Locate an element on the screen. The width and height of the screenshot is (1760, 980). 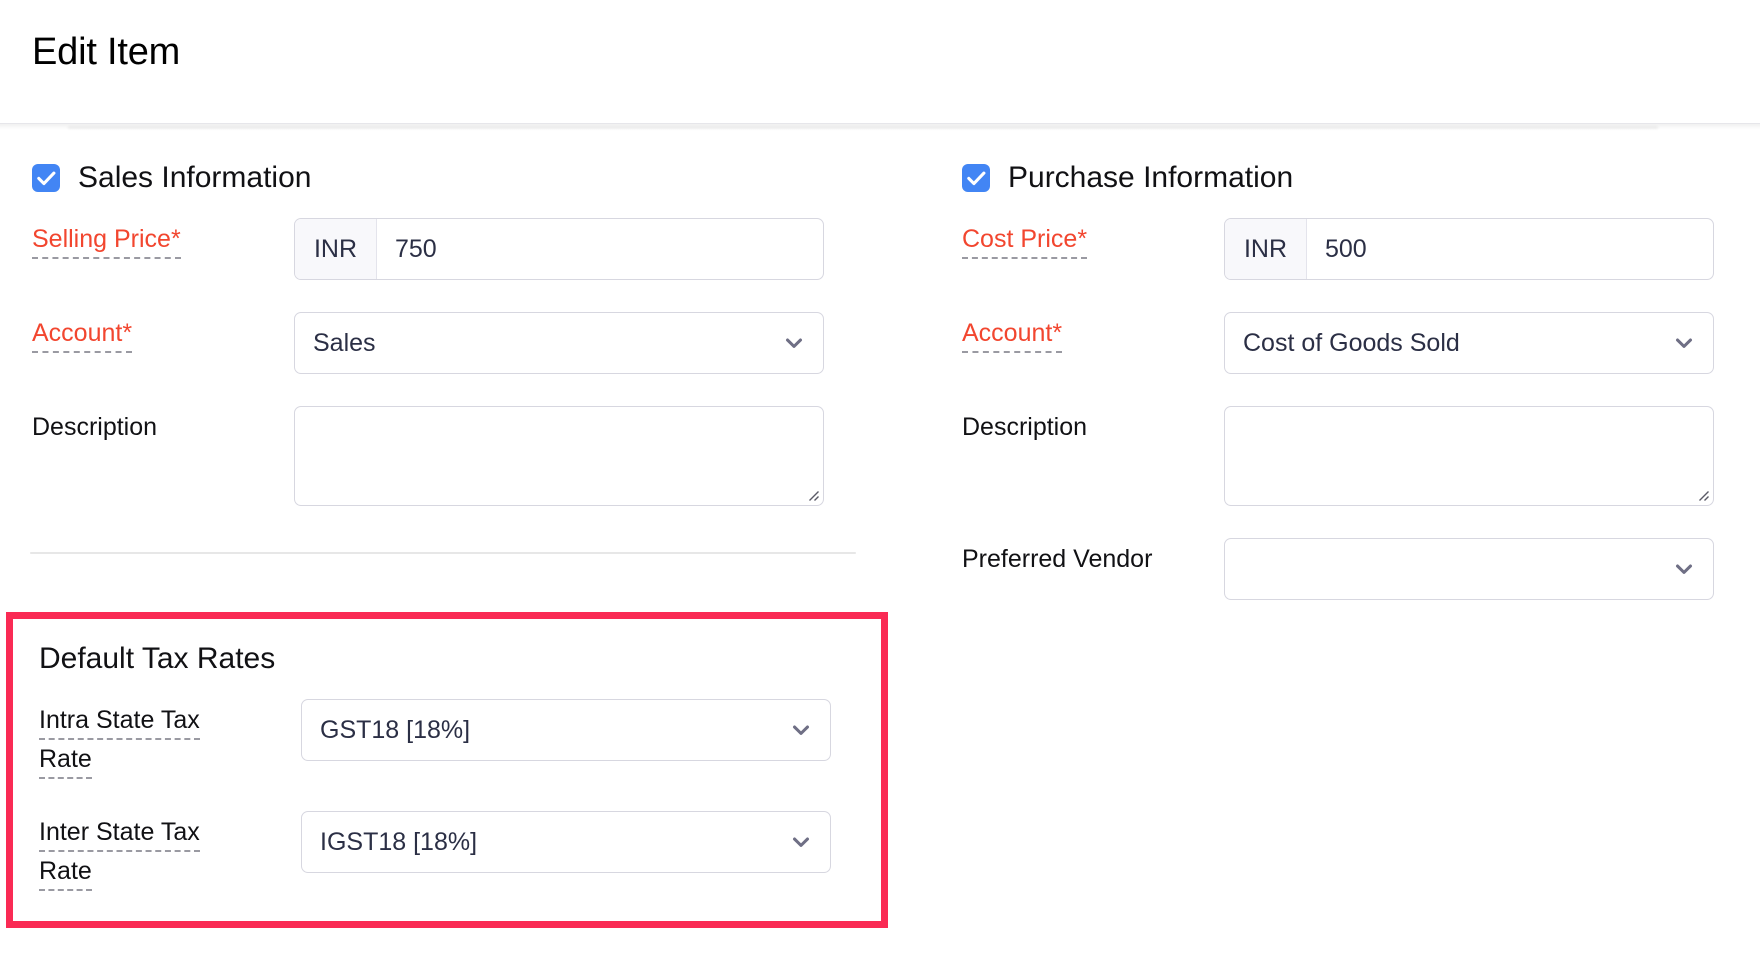
intra-state-tax-label: Intra State Tax Rate is located at coordinates (170, 739).